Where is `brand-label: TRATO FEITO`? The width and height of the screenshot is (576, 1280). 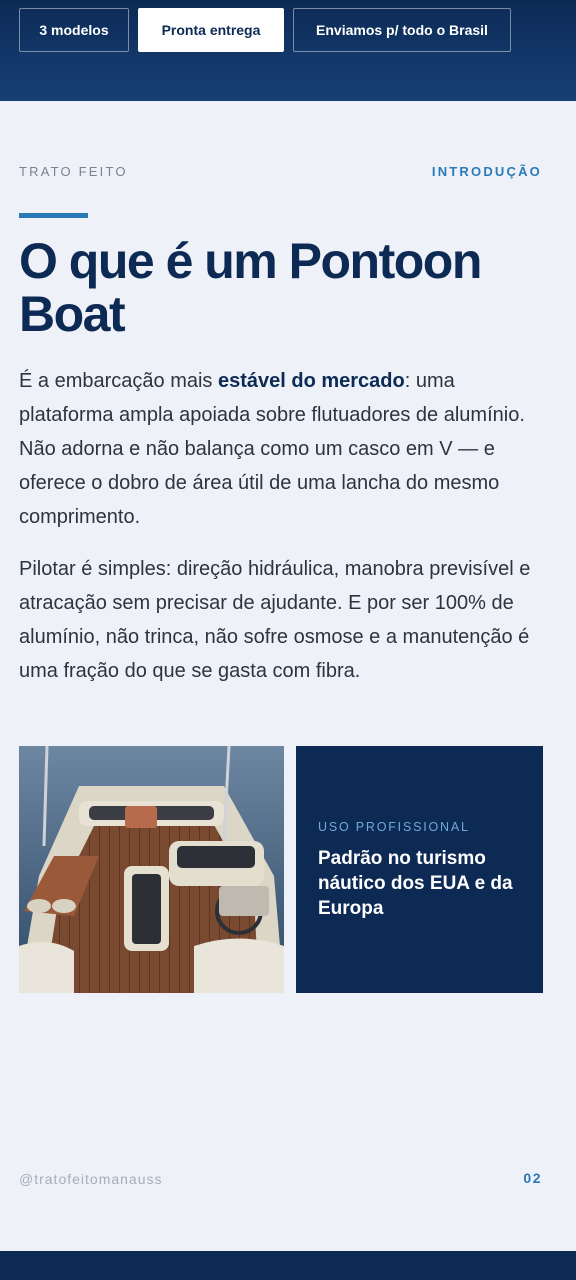 brand-label: TRATO FEITO is located at coordinates (73, 171).